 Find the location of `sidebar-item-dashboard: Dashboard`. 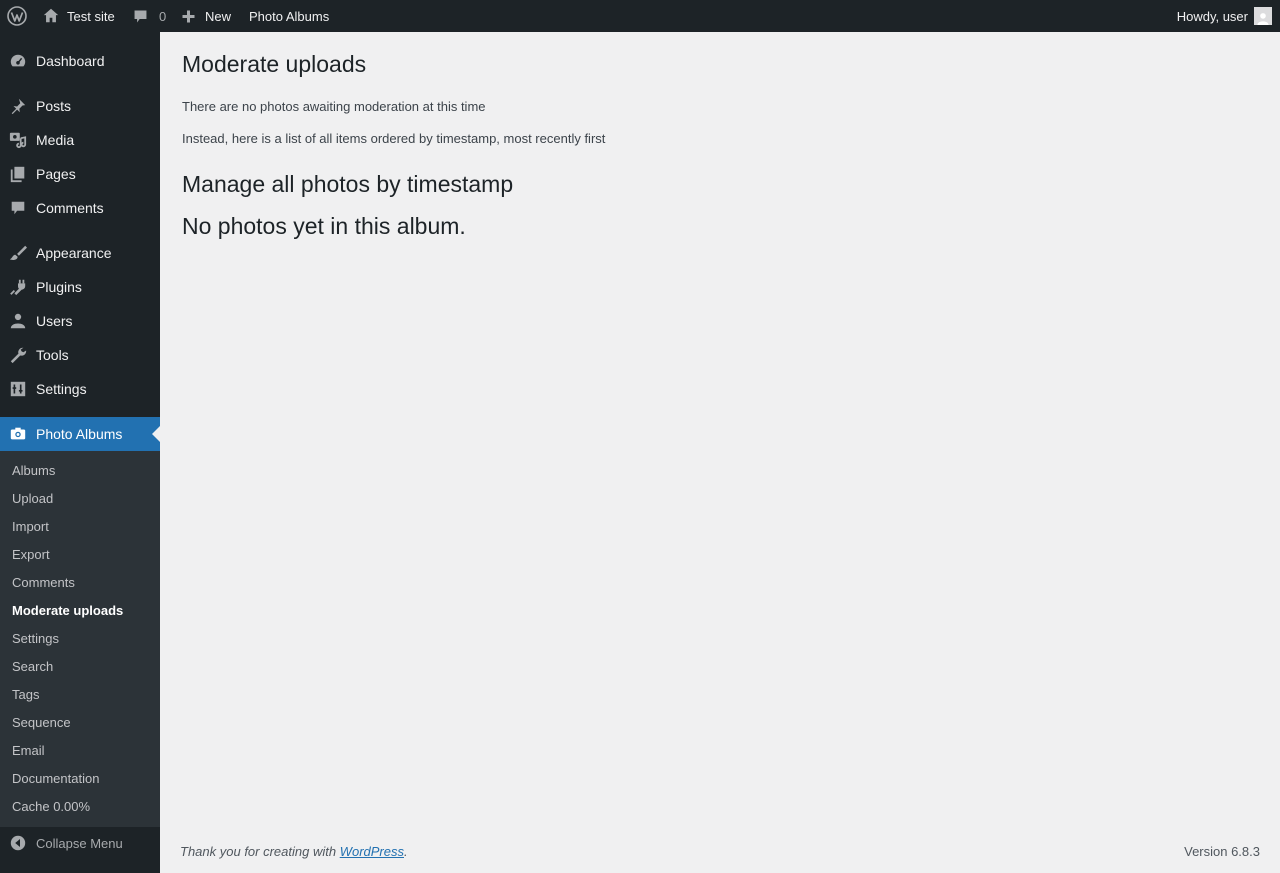

sidebar-item-dashboard: Dashboard is located at coordinates (80, 61).